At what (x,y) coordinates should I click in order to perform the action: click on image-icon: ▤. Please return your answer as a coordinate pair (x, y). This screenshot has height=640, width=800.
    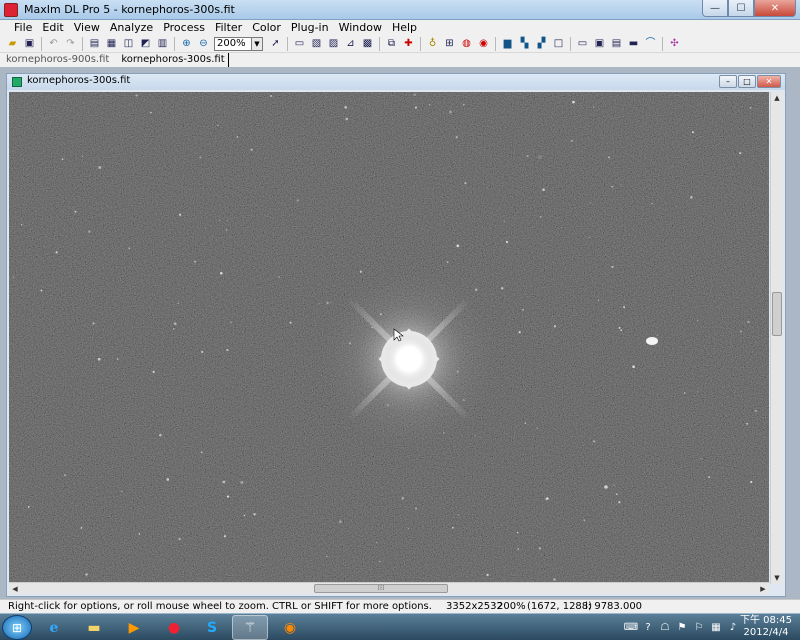
    Looking at the image, I should click on (94, 43).